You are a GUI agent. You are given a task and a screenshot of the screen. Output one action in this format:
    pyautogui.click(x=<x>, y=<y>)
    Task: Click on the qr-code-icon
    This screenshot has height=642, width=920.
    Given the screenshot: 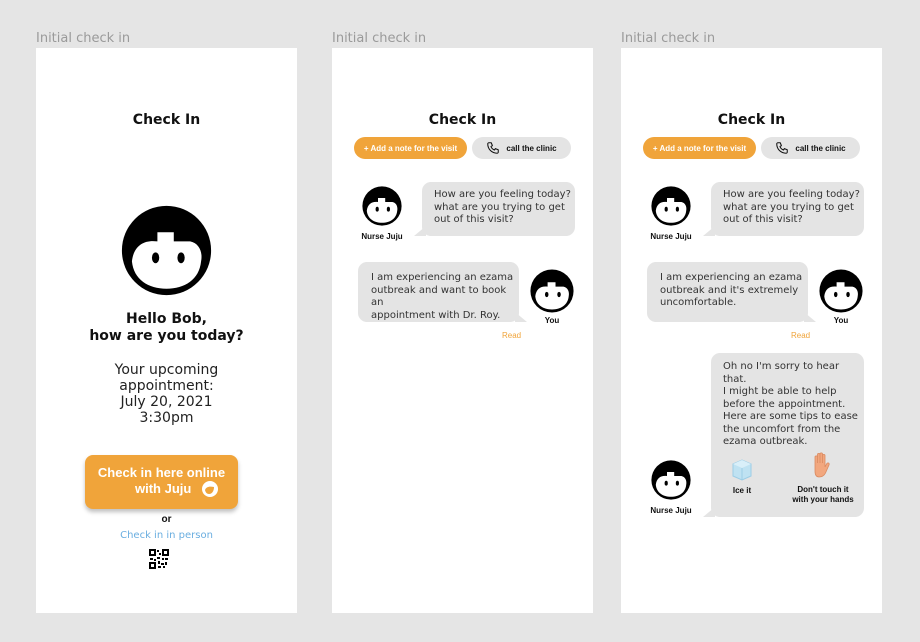 What is the action you would take?
    pyautogui.click(x=159, y=559)
    